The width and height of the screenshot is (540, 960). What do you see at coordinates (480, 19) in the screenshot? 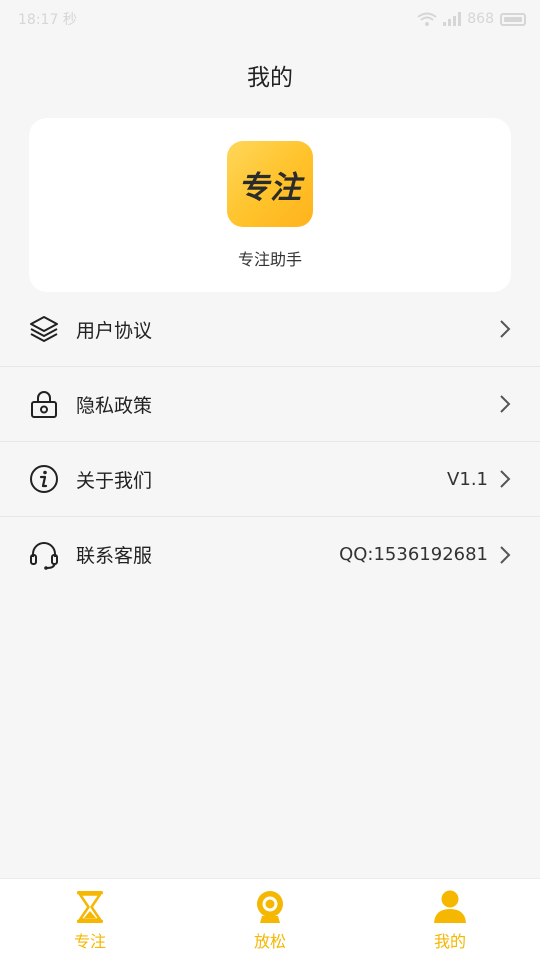
I see `network-text: 868` at bounding box center [480, 19].